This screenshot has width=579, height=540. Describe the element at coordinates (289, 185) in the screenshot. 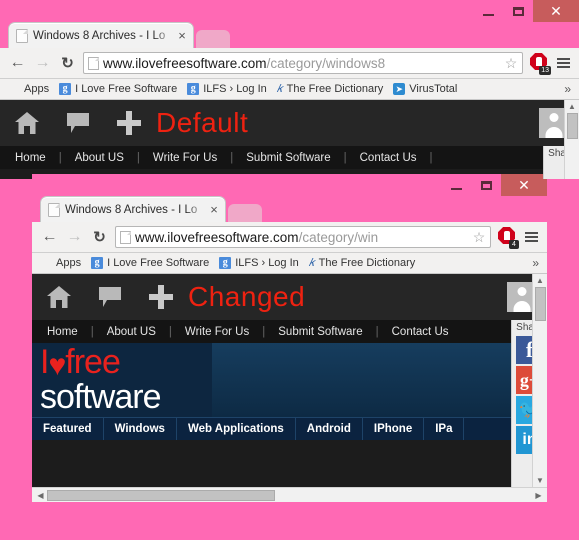

I see `titlebar-changed: ✕` at that location.